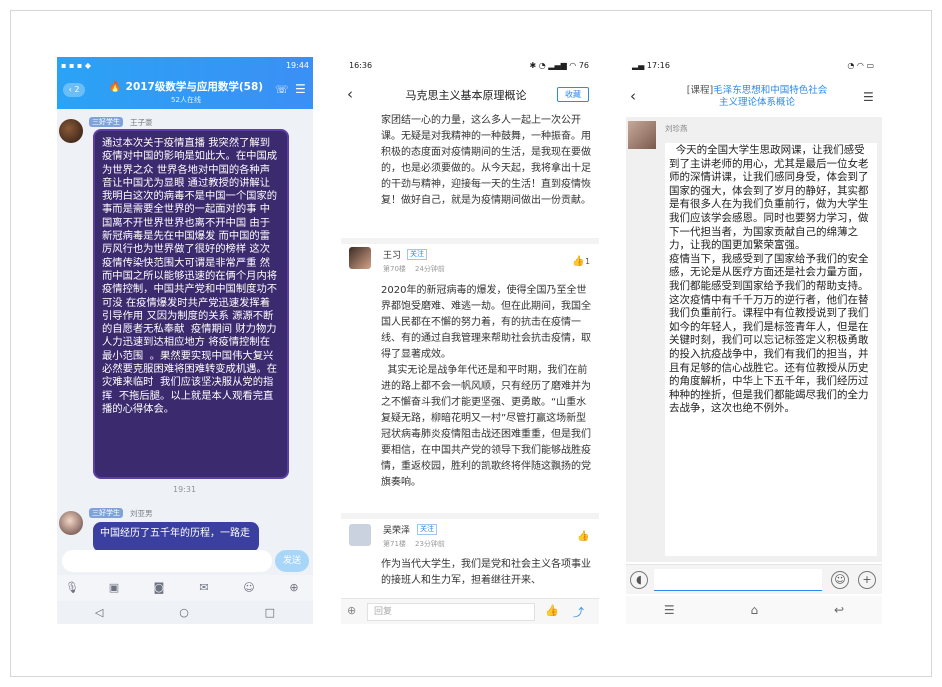  Describe the element at coordinates (756, 102) in the screenshot. I see `title-line2: 主义理论体系概论` at that location.